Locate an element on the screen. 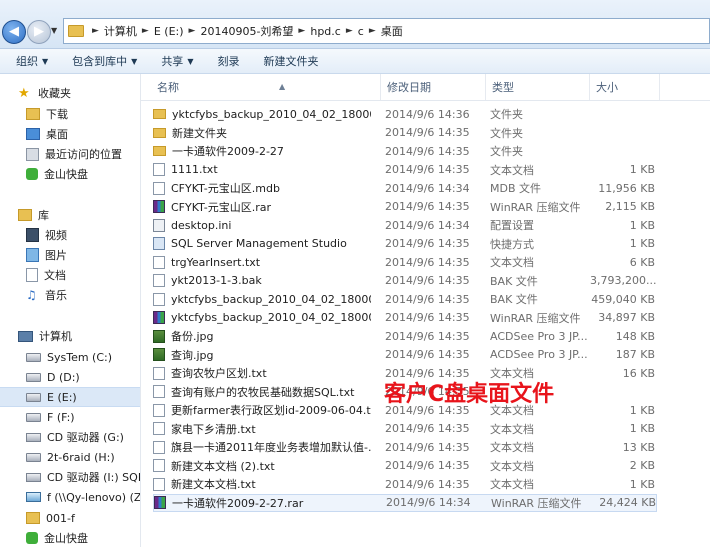 The height and width of the screenshot is (547, 710). file-row: 1111.txt 2014/9/6 14:35 文本文档 1 KB is located at coordinates (405, 170).